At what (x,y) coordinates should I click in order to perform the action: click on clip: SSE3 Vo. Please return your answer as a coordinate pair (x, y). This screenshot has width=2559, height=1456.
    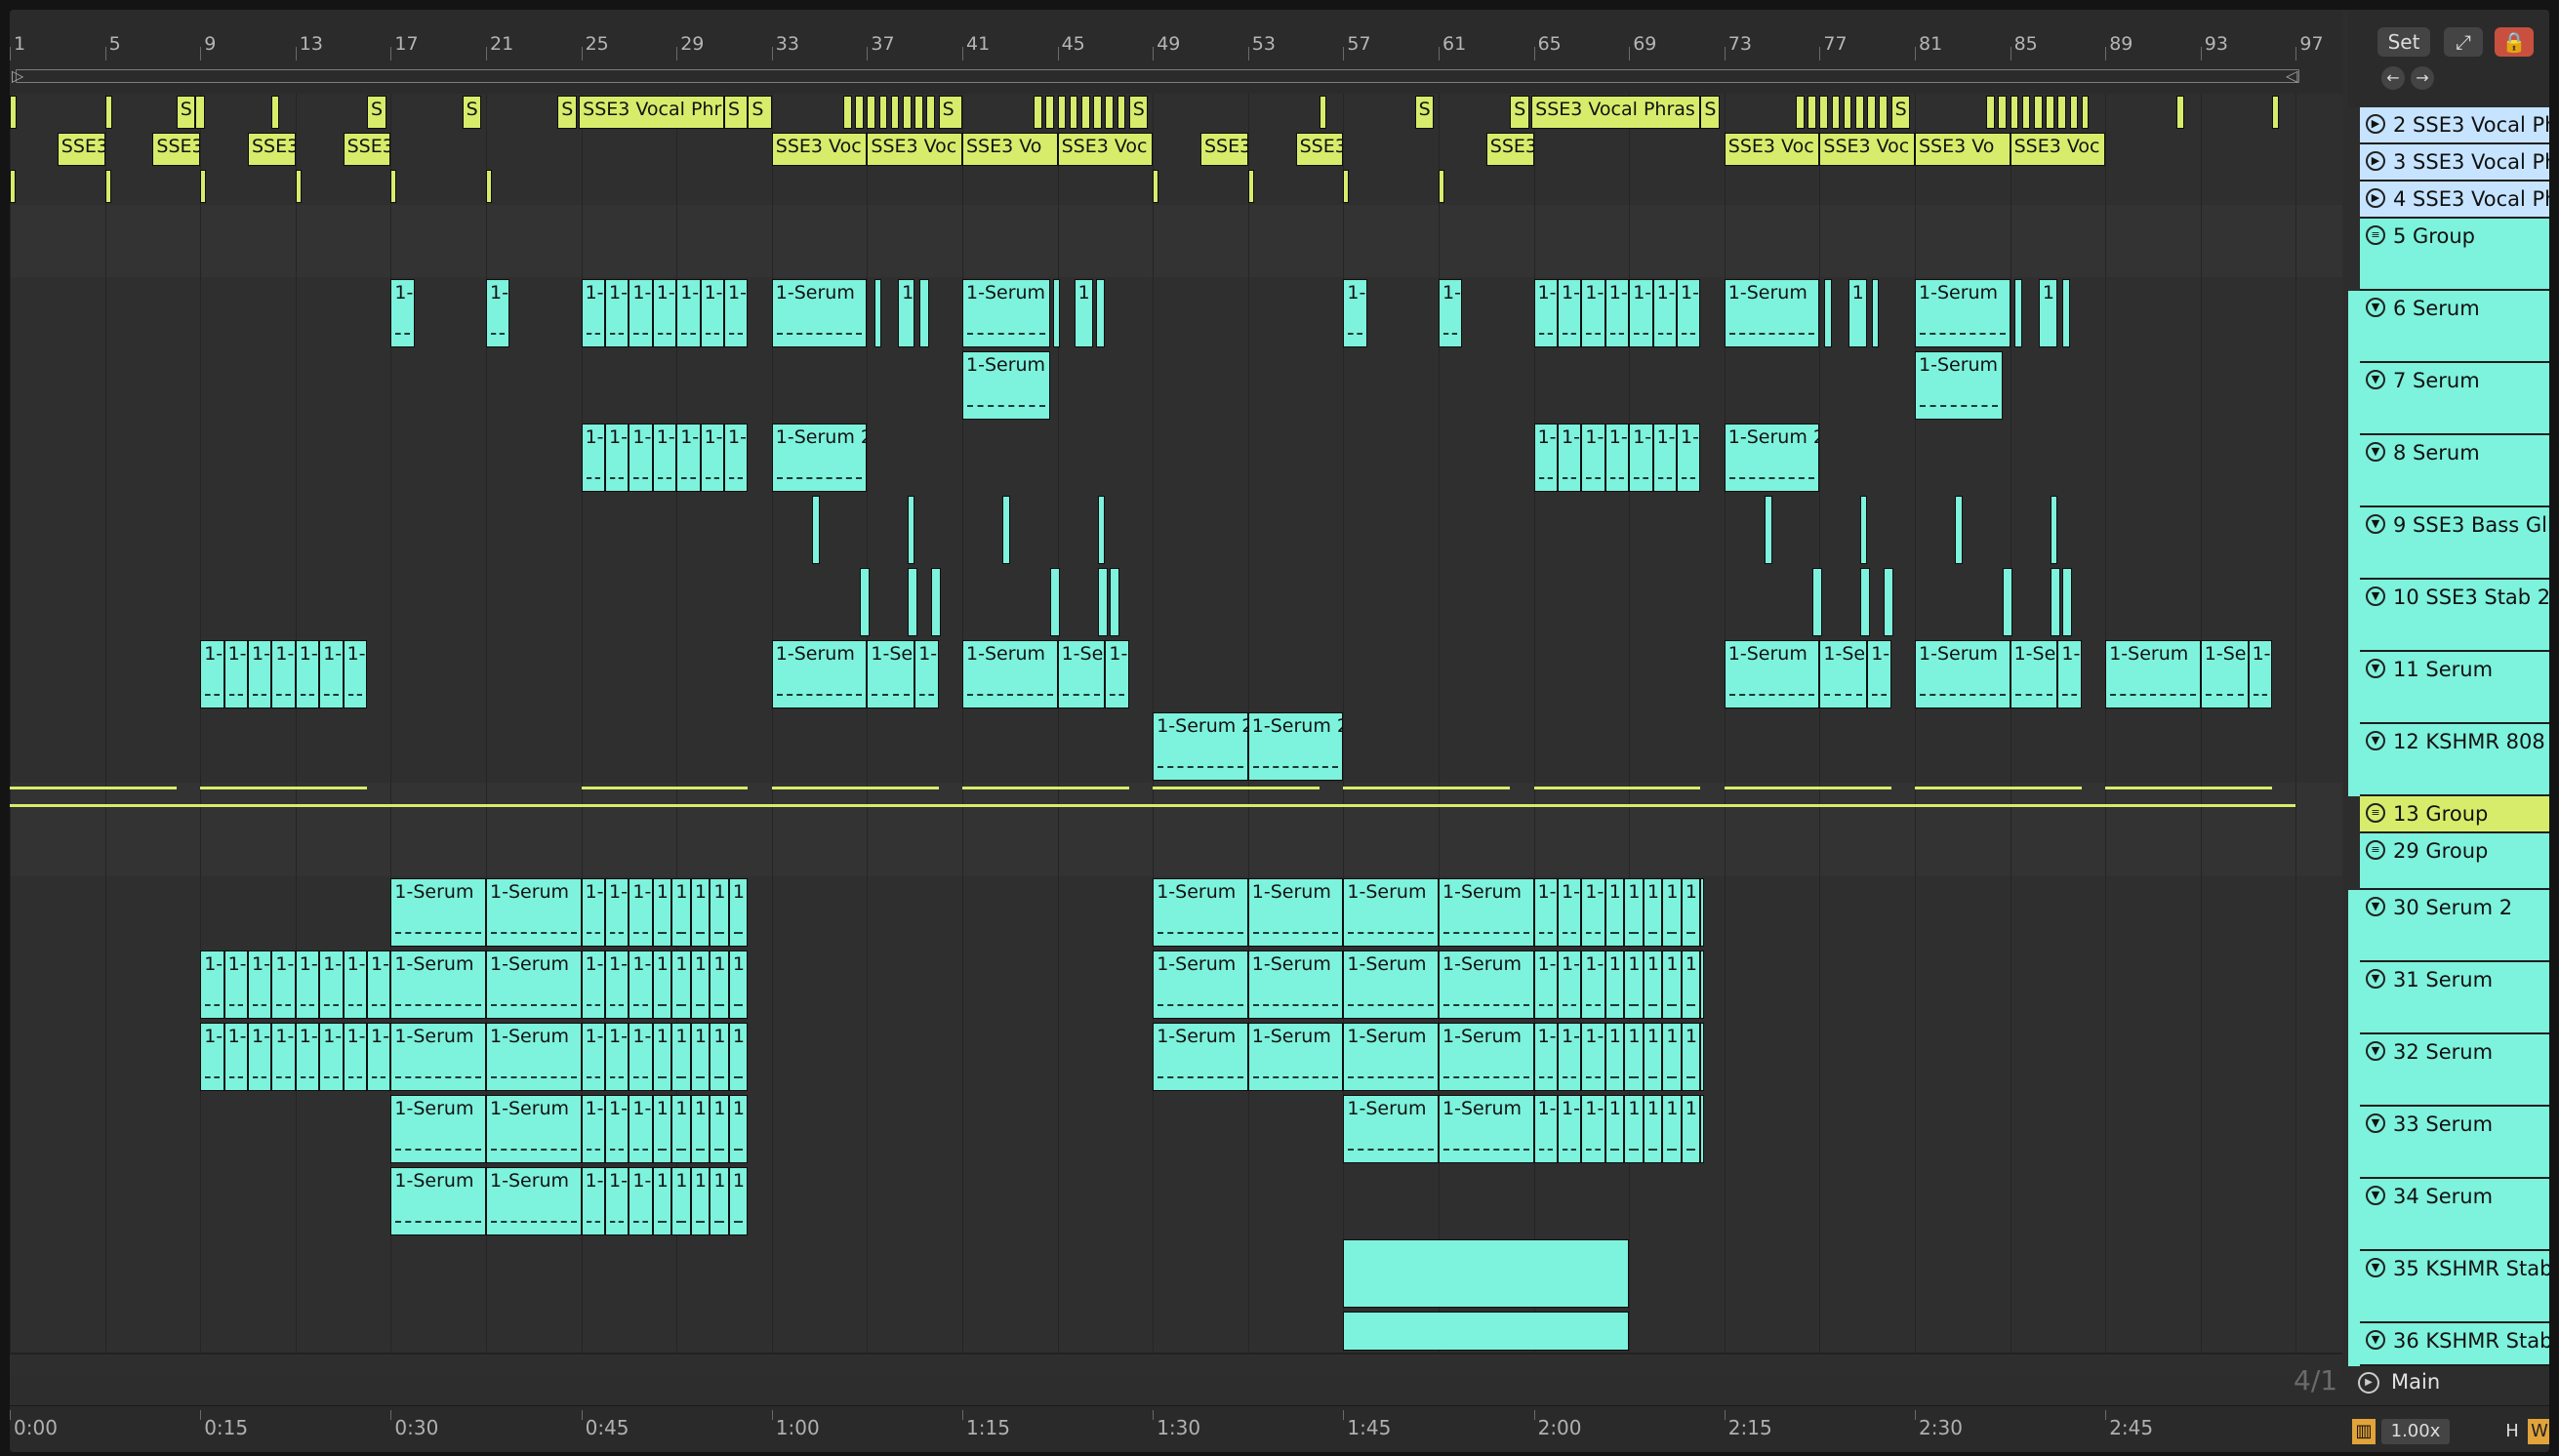
    Looking at the image, I should click on (1963, 149).